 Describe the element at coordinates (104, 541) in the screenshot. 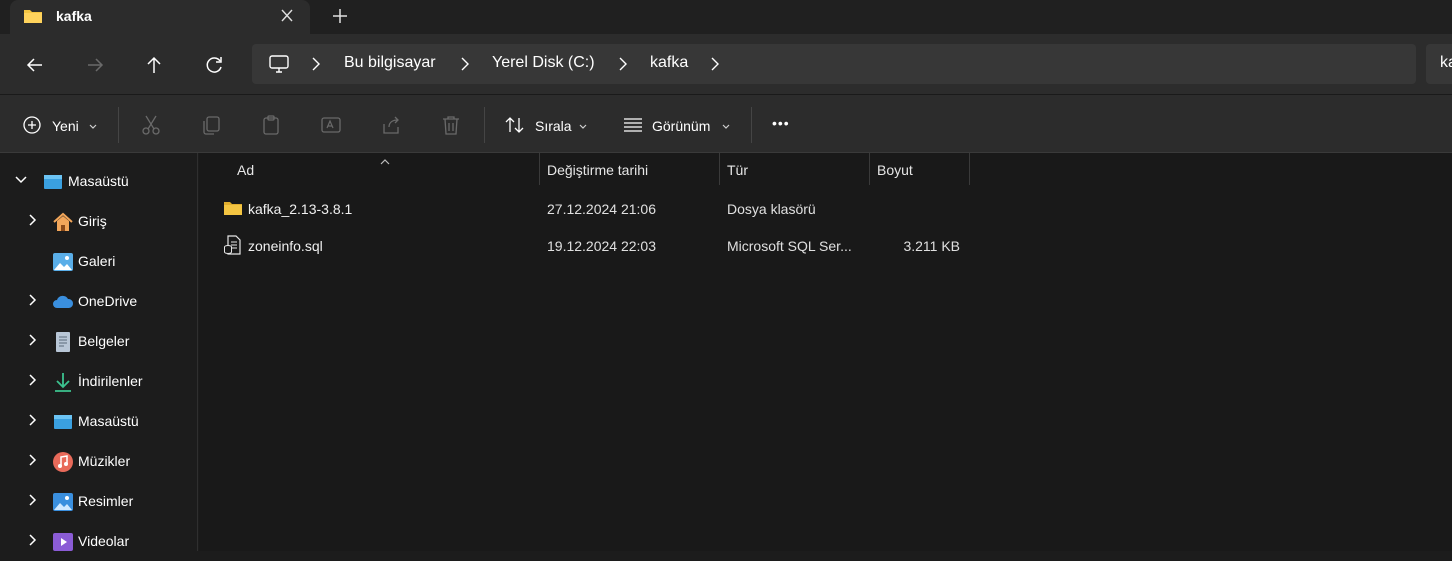

I see `sidebar-item-label: Videolar` at that location.